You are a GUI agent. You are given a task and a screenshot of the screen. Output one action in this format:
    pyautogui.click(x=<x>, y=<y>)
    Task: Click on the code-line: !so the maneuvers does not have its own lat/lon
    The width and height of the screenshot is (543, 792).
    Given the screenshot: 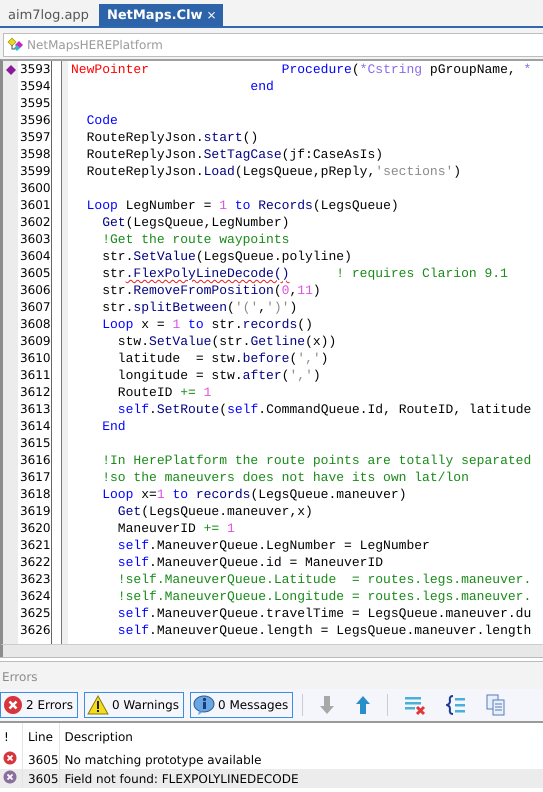 What is the action you would take?
    pyautogui.click(x=285, y=477)
    